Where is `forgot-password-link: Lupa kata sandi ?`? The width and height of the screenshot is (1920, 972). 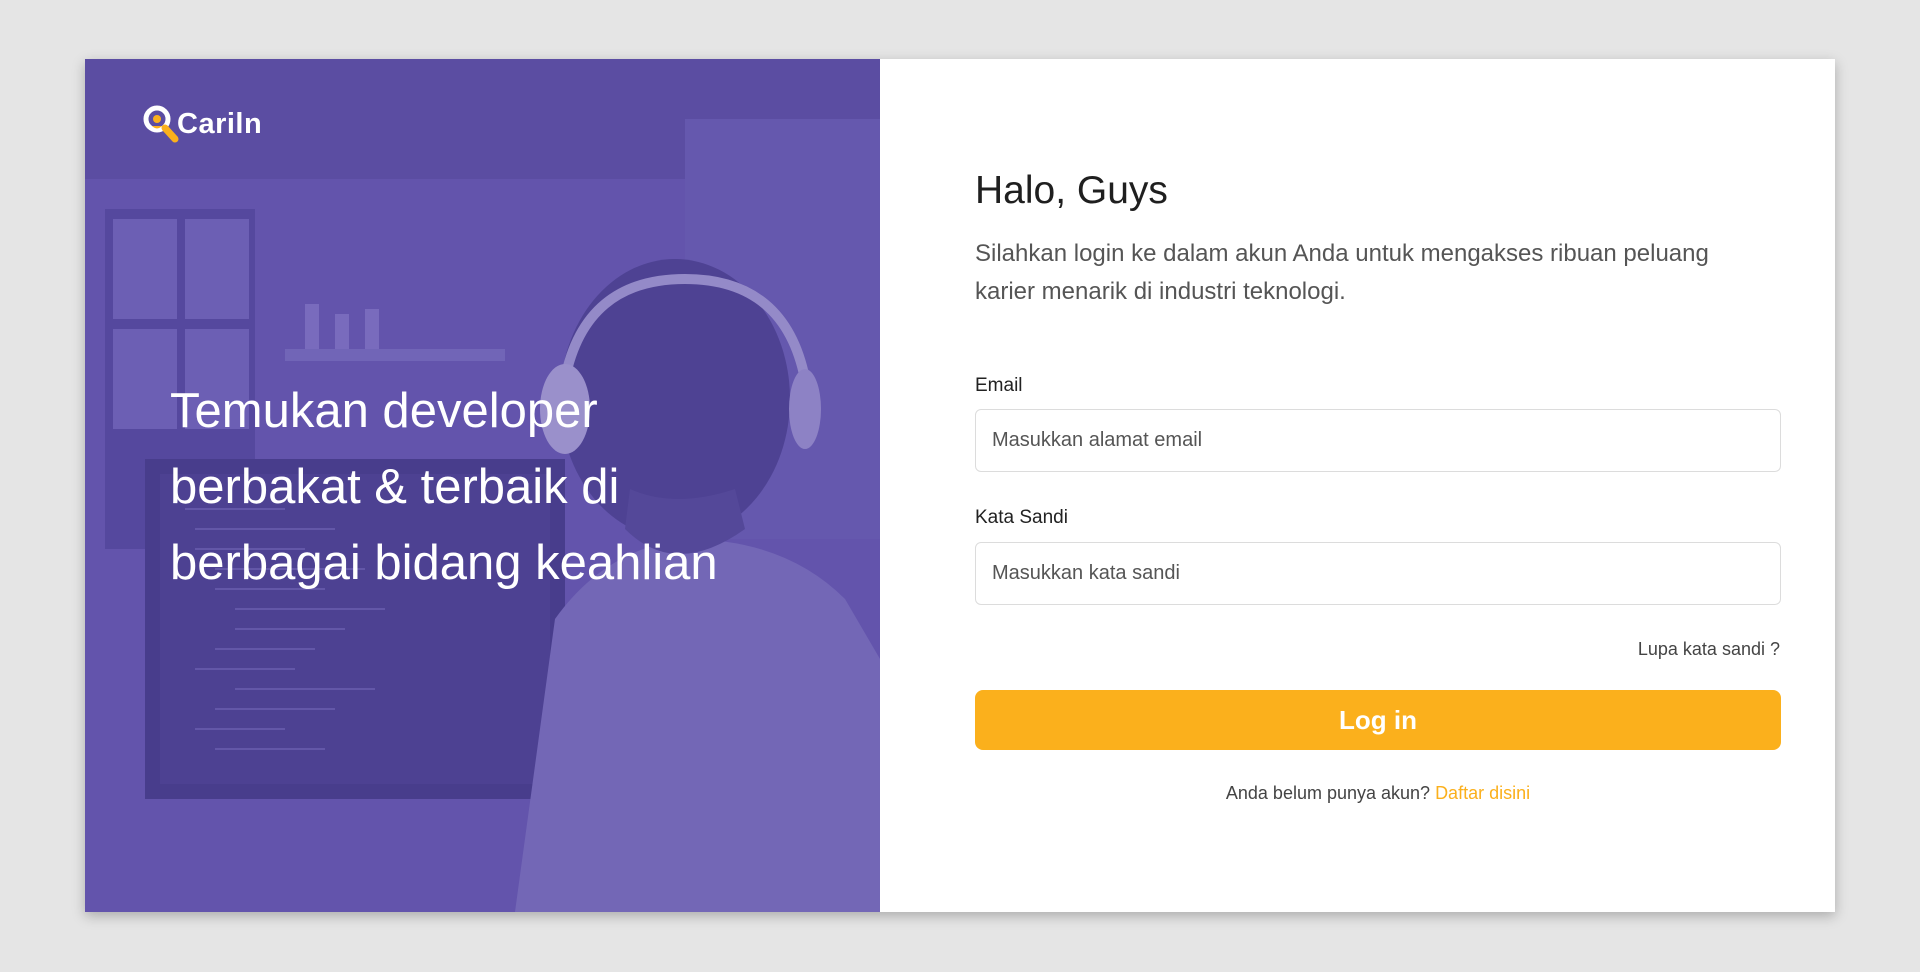 forgot-password-link: Lupa kata sandi ? is located at coordinates (1709, 649).